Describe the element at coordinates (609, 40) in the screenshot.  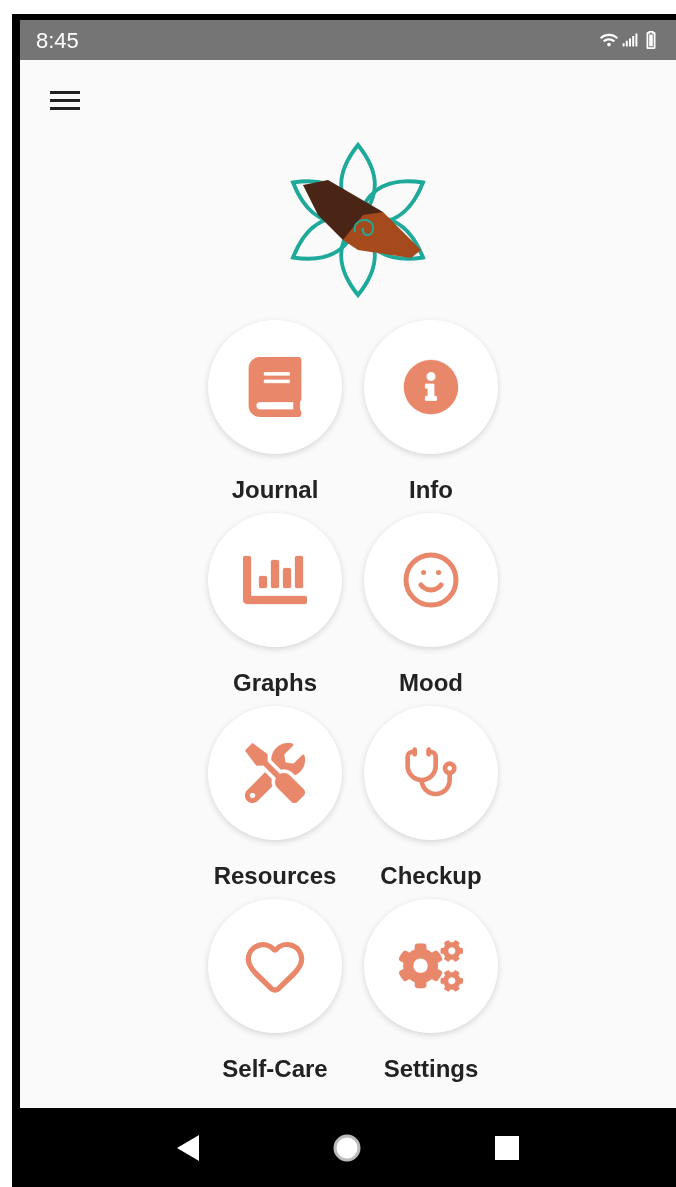
I see `wifi-icon` at that location.